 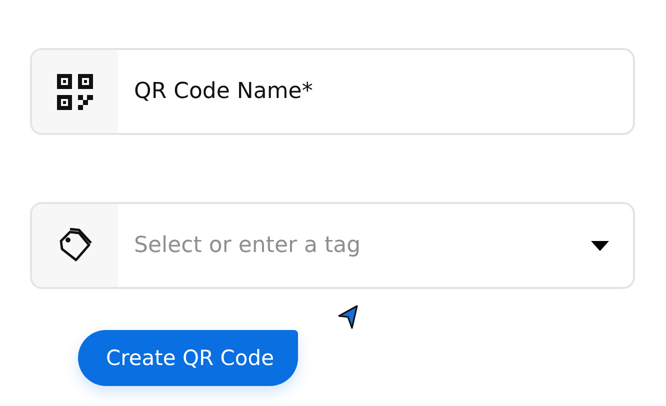 I want to click on tag-icon, so click(x=75, y=246).